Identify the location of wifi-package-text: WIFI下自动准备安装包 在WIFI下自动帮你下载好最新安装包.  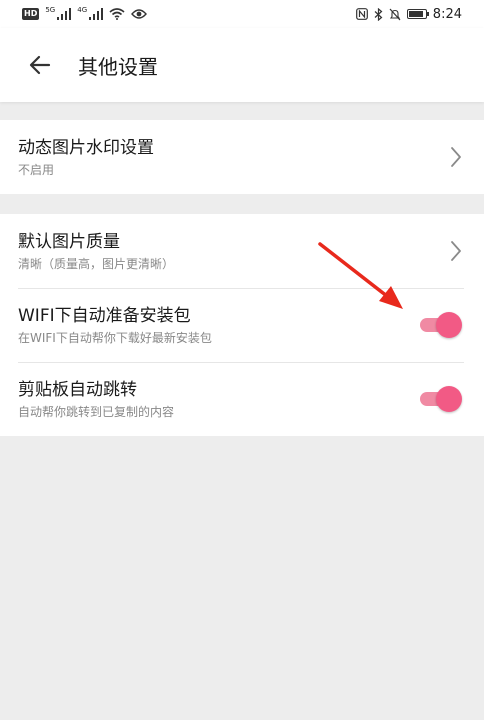
(115, 325).